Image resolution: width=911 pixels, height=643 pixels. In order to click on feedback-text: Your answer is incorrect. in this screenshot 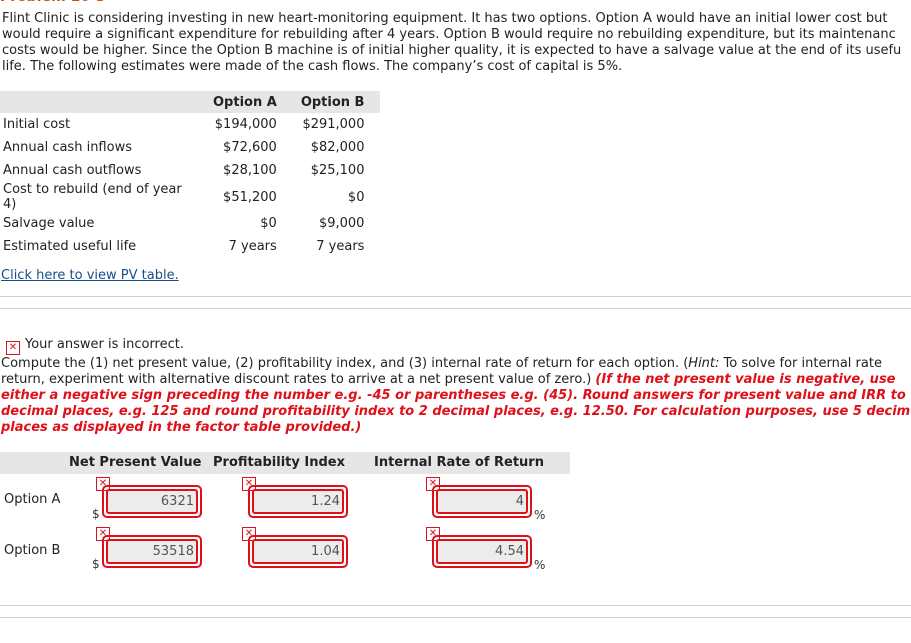, I will do `click(104, 344)`.